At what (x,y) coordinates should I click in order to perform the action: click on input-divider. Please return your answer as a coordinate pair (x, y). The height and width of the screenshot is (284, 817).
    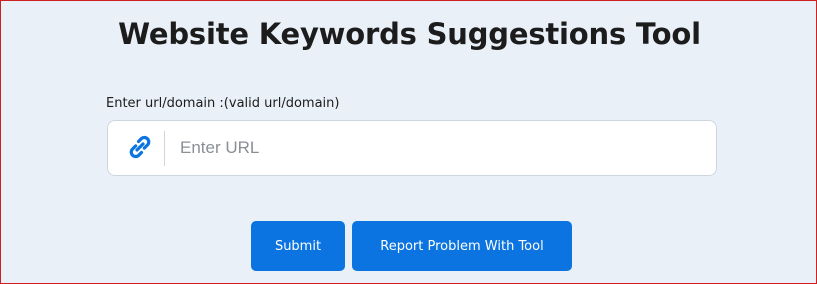
    Looking at the image, I should click on (164, 148).